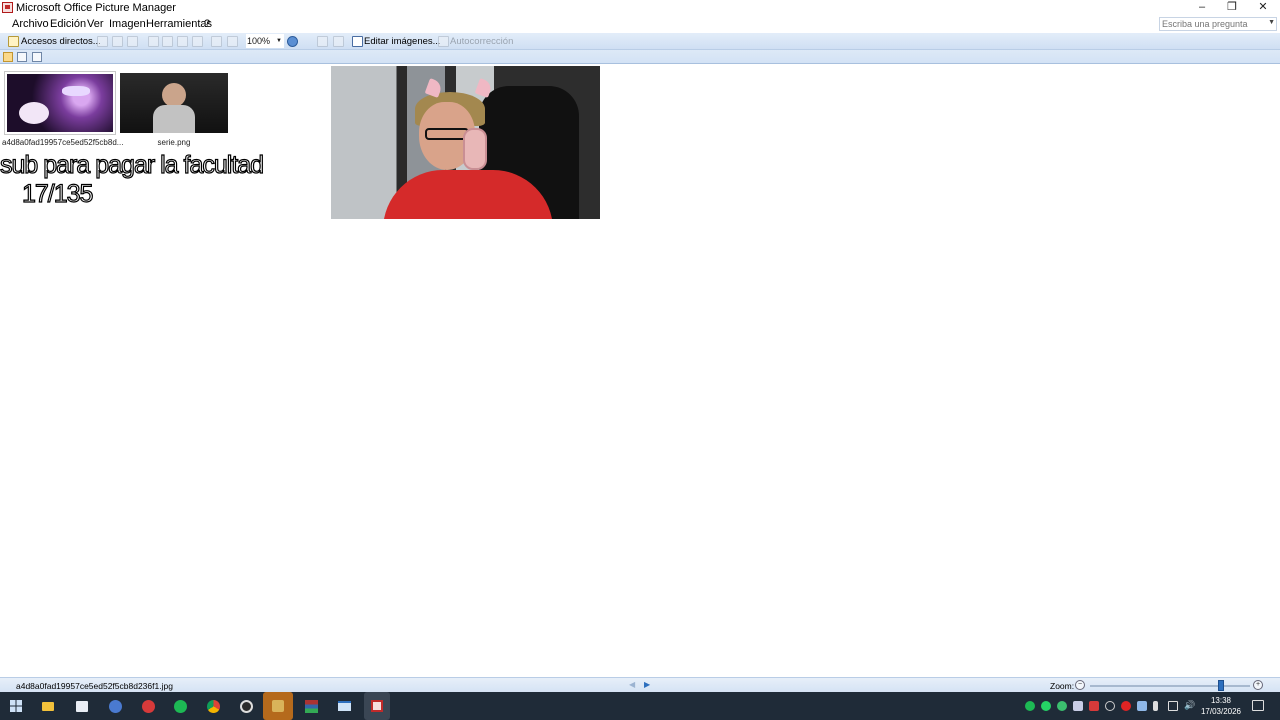 This screenshot has height=720, width=1280. What do you see at coordinates (180, 706) in the screenshot?
I see `spotify-icon` at bounding box center [180, 706].